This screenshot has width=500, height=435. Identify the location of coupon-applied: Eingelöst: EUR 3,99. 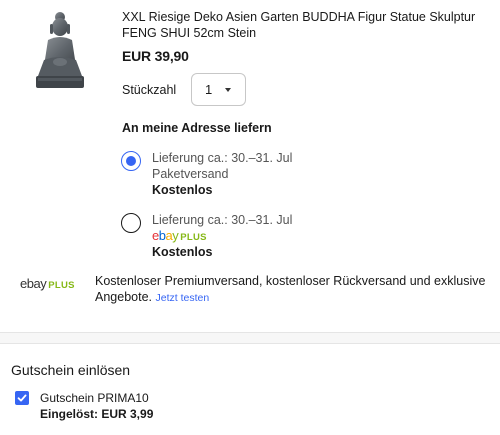
(97, 414).